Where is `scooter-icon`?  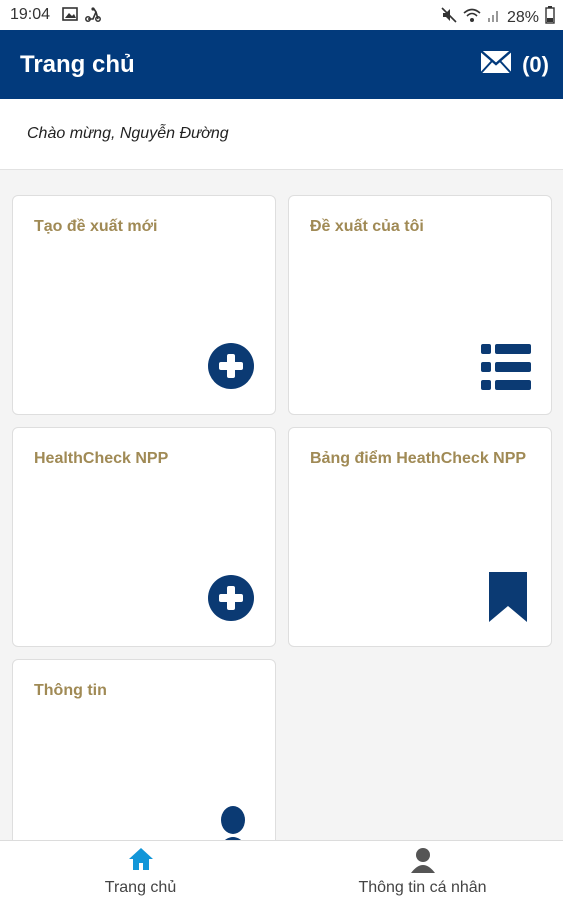
scooter-icon is located at coordinates (93, 16).